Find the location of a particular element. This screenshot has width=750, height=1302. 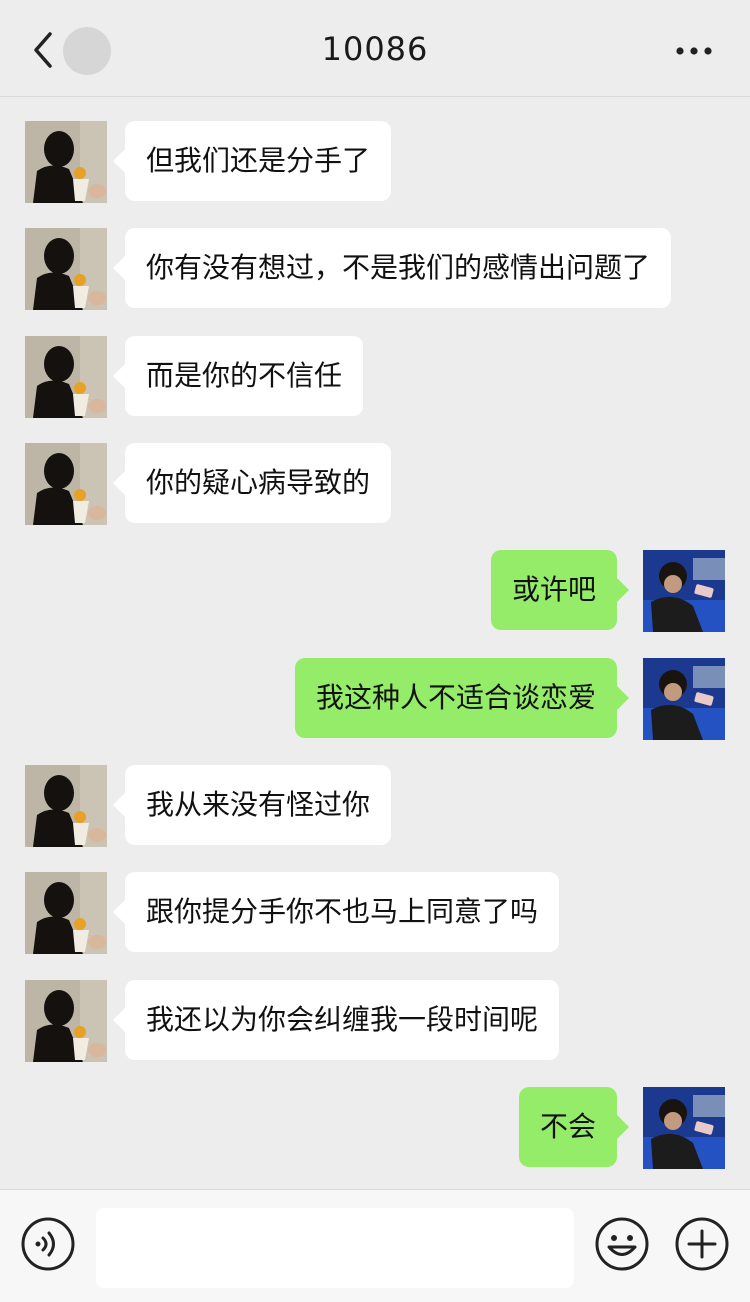

message-row: 你的疑心病导致的 is located at coordinates (375, 484).